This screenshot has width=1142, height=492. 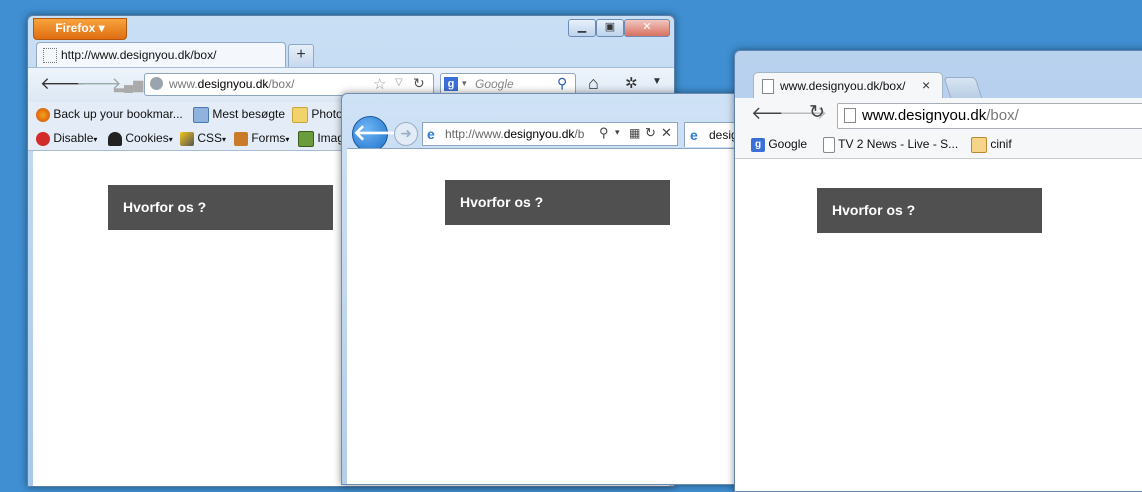 I want to click on minimize-button: ▁, so click(x=582, y=28).